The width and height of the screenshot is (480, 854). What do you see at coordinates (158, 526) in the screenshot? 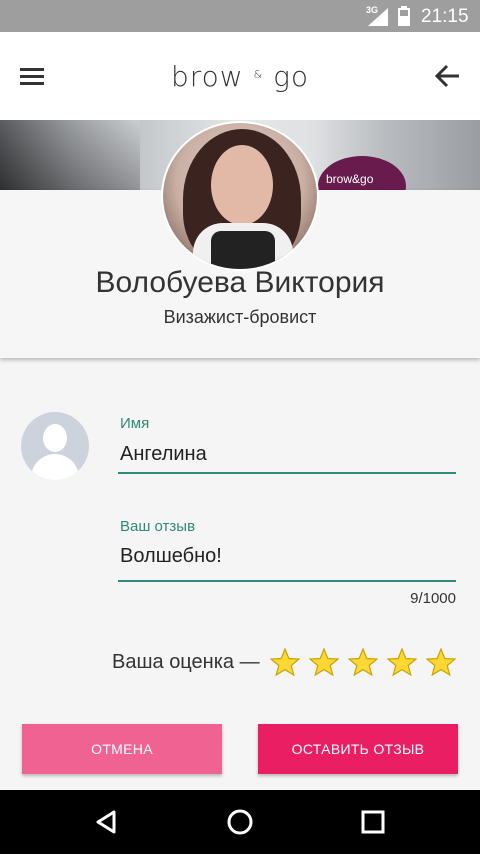
I see `review-label: Ваш отзыв` at bounding box center [158, 526].